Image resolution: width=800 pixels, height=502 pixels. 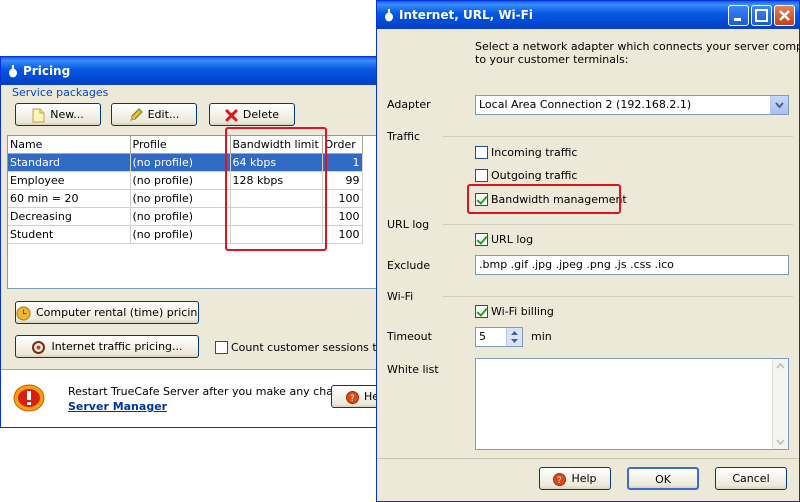 I want to click on count-sessions-checkbox, so click(x=221, y=347).